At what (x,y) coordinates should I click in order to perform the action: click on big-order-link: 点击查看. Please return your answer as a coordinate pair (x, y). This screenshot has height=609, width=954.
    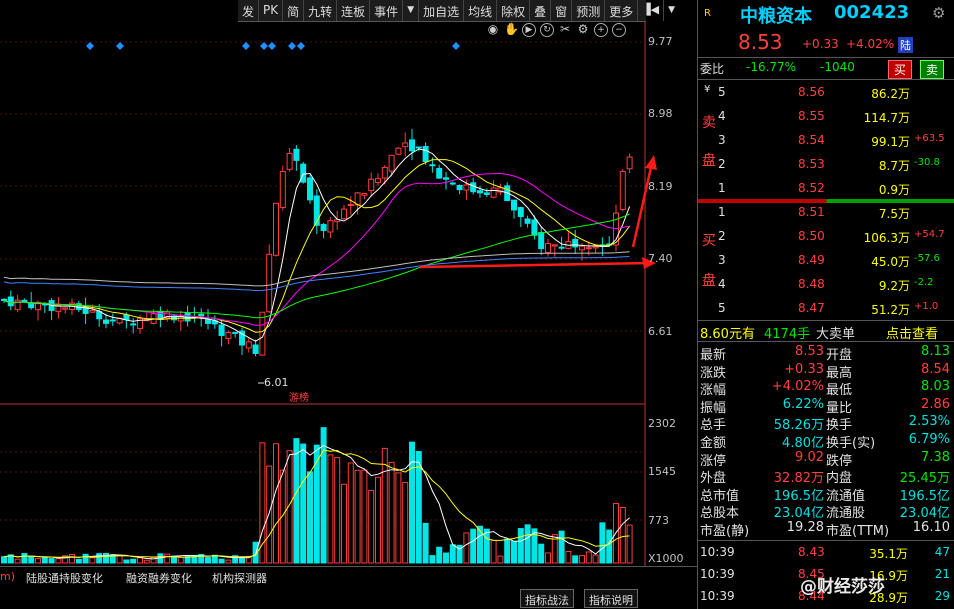
    Looking at the image, I should click on (912, 332).